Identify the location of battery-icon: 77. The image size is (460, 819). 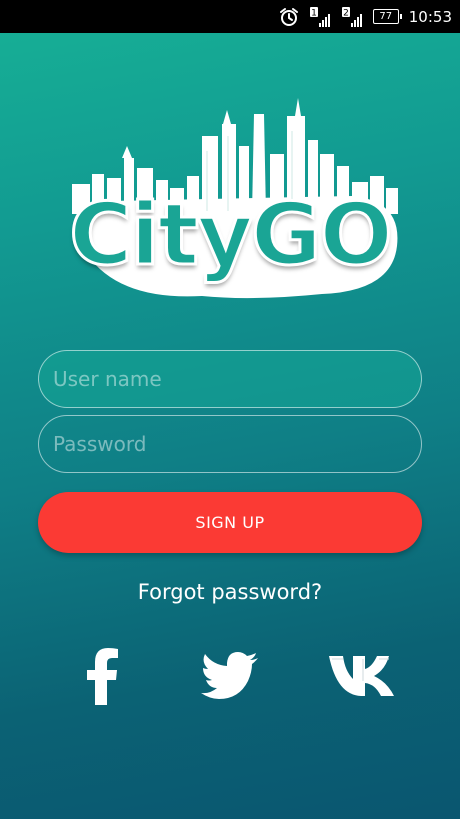
(387, 16).